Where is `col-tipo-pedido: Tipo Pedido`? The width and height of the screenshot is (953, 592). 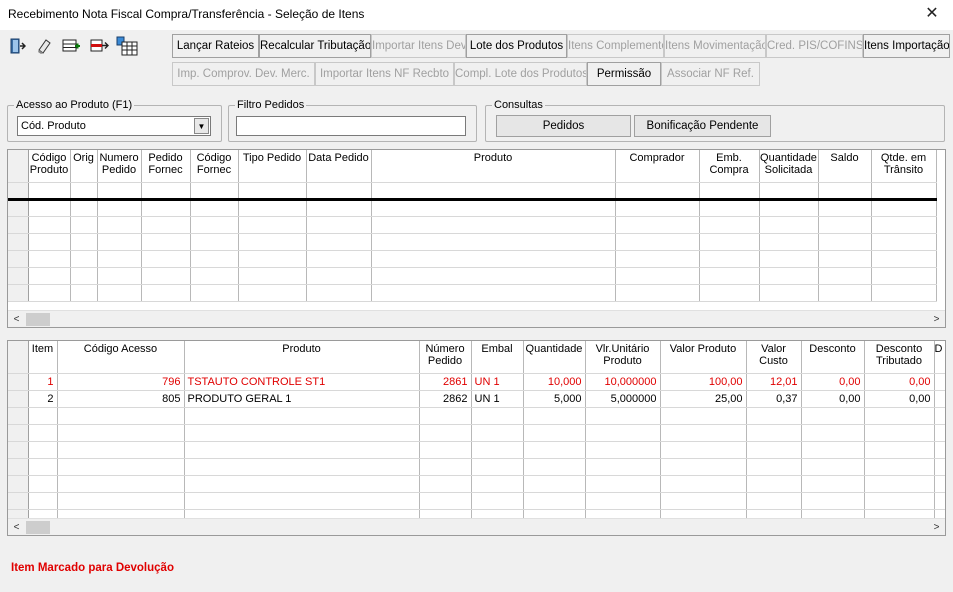 col-tipo-pedido: Tipo Pedido is located at coordinates (272, 166).